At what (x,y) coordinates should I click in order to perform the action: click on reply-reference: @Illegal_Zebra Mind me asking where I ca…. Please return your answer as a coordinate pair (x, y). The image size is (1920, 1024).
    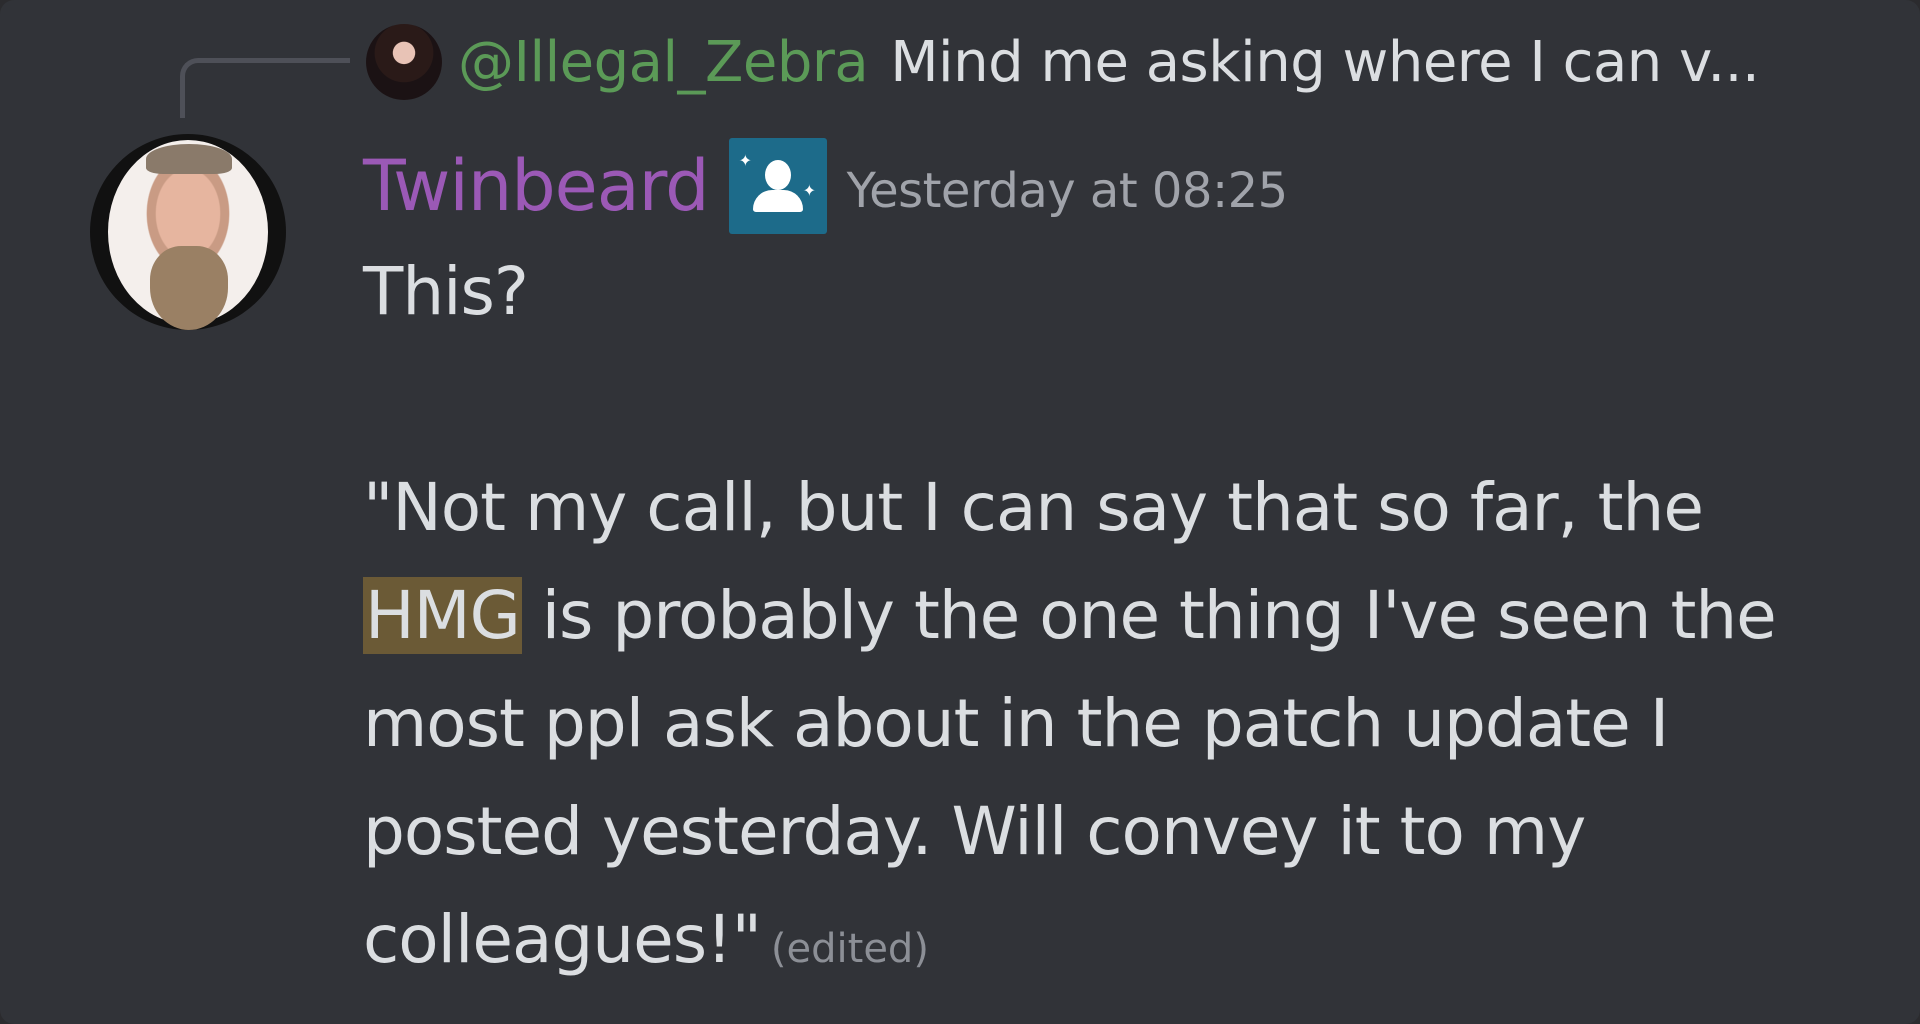
    Looking at the image, I should click on (1063, 62).